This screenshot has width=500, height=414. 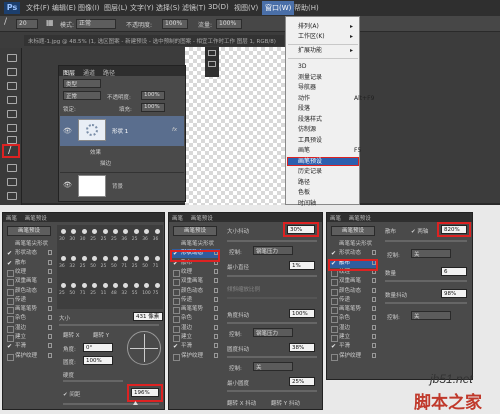 What do you see at coordinates (71, 394) in the screenshot?
I see `spacing-checkbox: ✔ 间距` at bounding box center [71, 394].